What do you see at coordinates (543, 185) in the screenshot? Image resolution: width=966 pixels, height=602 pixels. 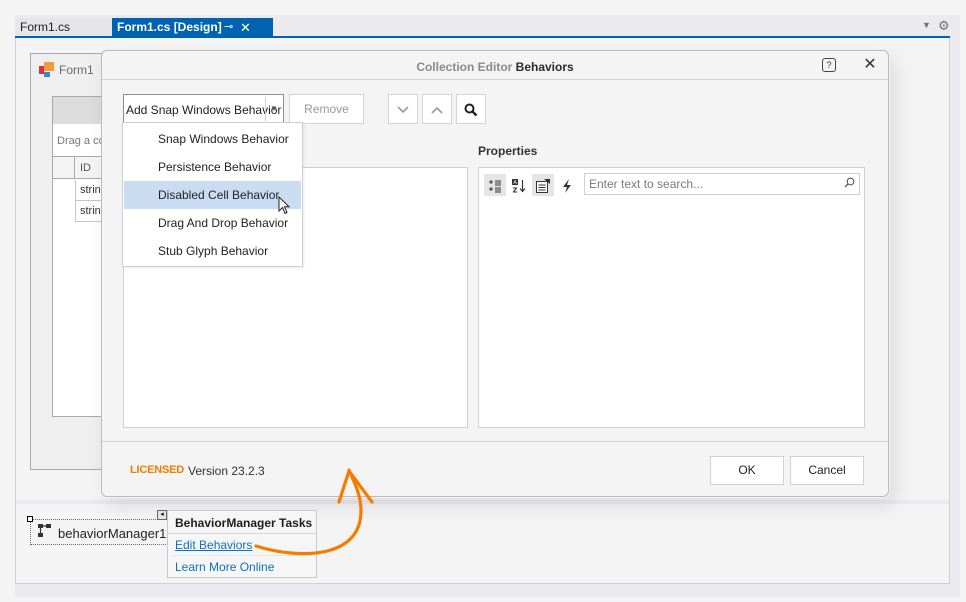 I see `properties-icon` at bounding box center [543, 185].